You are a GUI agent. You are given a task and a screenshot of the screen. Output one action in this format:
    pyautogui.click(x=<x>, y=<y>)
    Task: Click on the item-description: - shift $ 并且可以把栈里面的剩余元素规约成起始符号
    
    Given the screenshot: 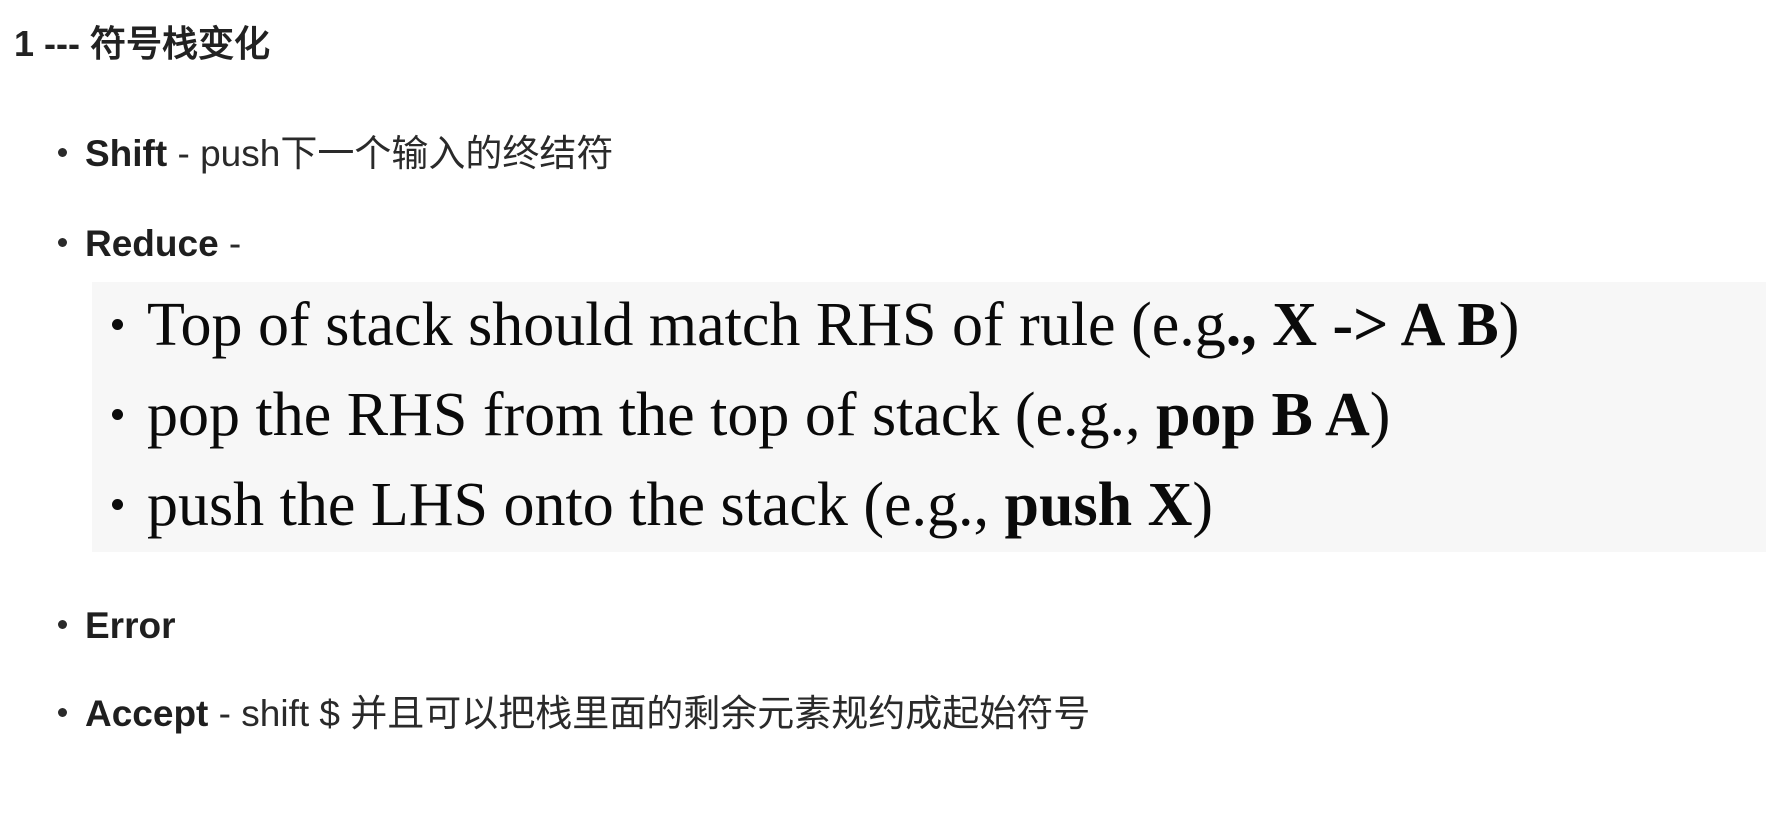 What is the action you would take?
    pyautogui.click(x=649, y=713)
    